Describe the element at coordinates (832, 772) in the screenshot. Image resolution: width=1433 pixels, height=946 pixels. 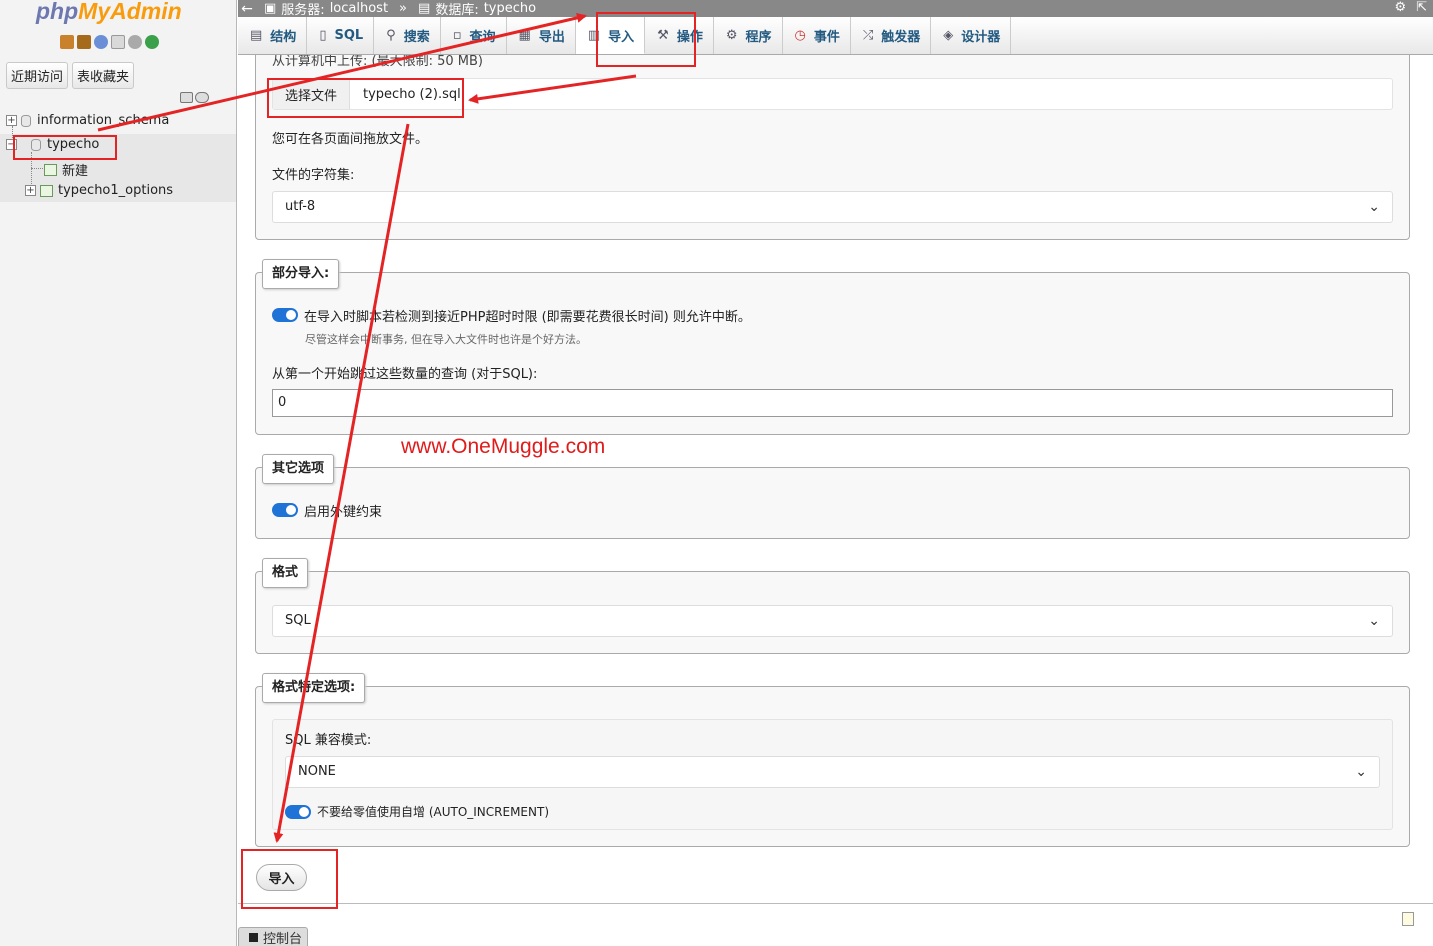
I see `sql-compat-select: NONE ⌄` at that location.